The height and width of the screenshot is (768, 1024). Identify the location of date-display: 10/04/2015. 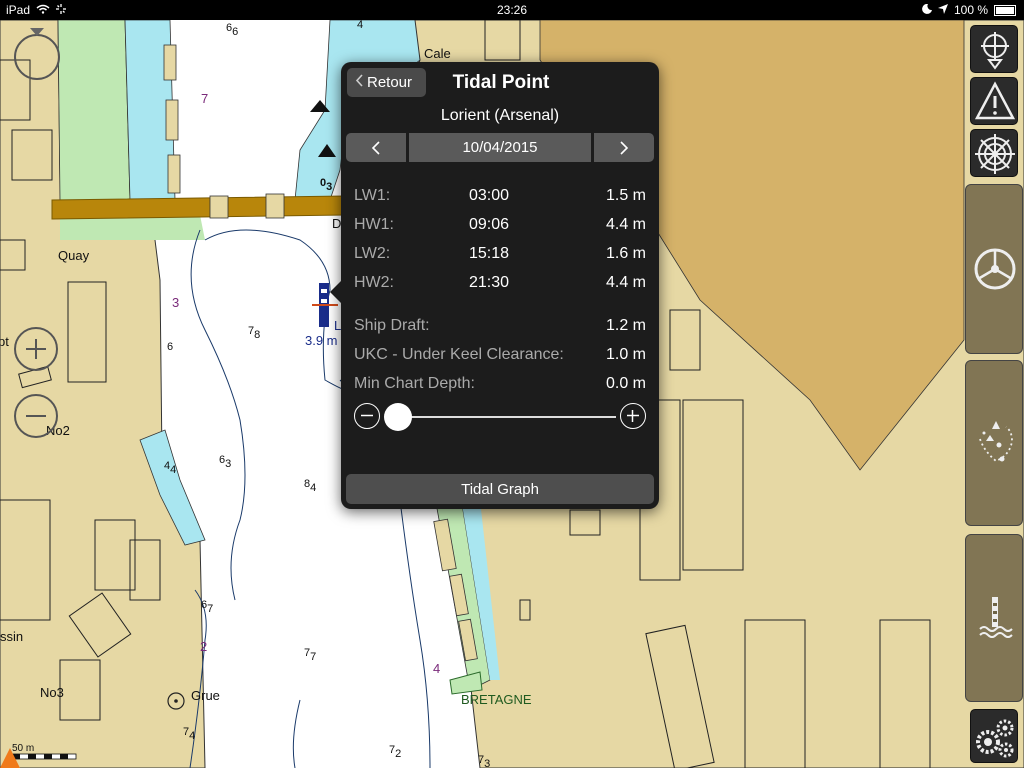
(500, 147).